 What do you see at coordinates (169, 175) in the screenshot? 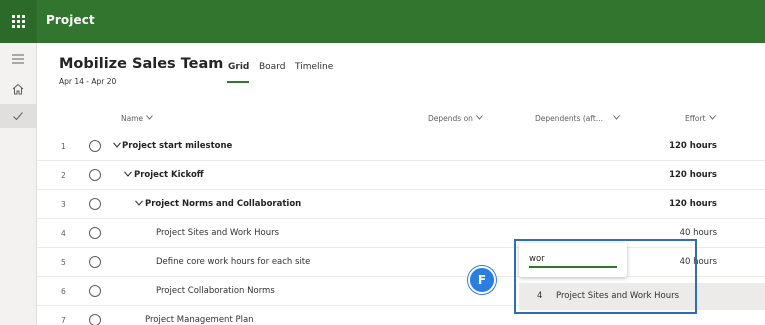
I see `task-name: Project Kickoff` at bounding box center [169, 175].